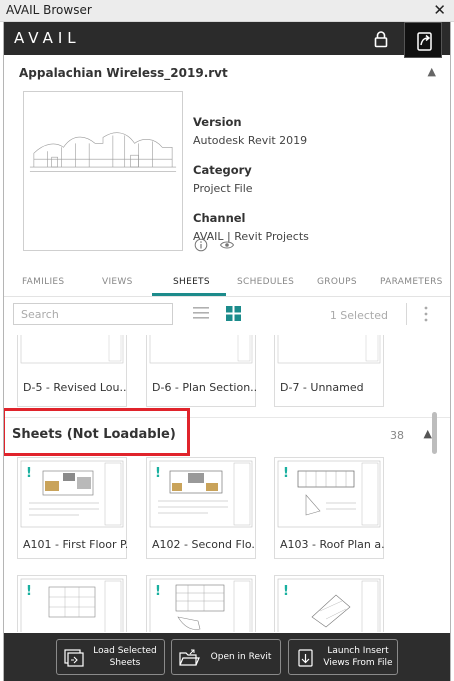  What do you see at coordinates (434, 433) in the screenshot?
I see `scrollbar-thumb` at bounding box center [434, 433].